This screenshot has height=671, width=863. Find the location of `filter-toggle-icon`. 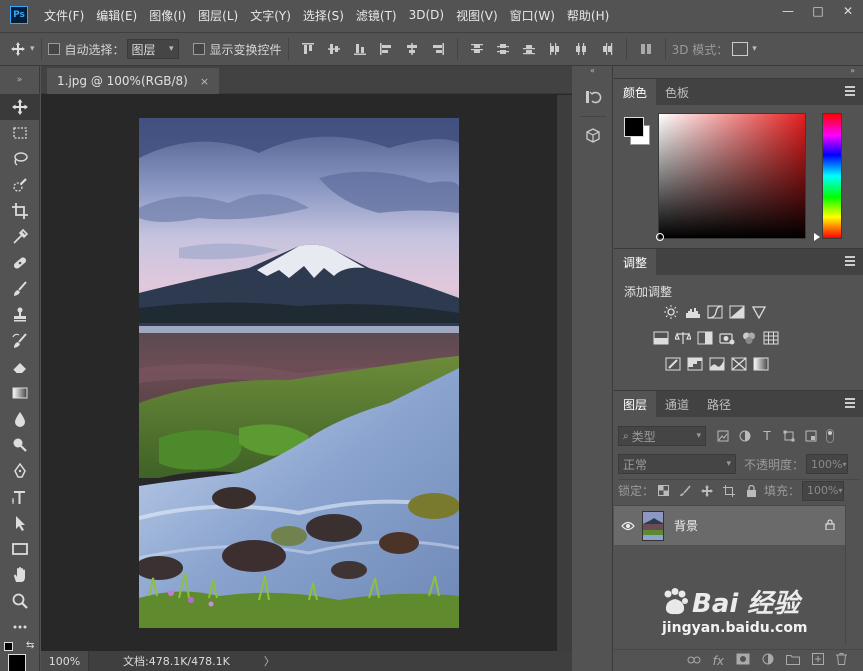

filter-toggle-icon is located at coordinates (830, 436).